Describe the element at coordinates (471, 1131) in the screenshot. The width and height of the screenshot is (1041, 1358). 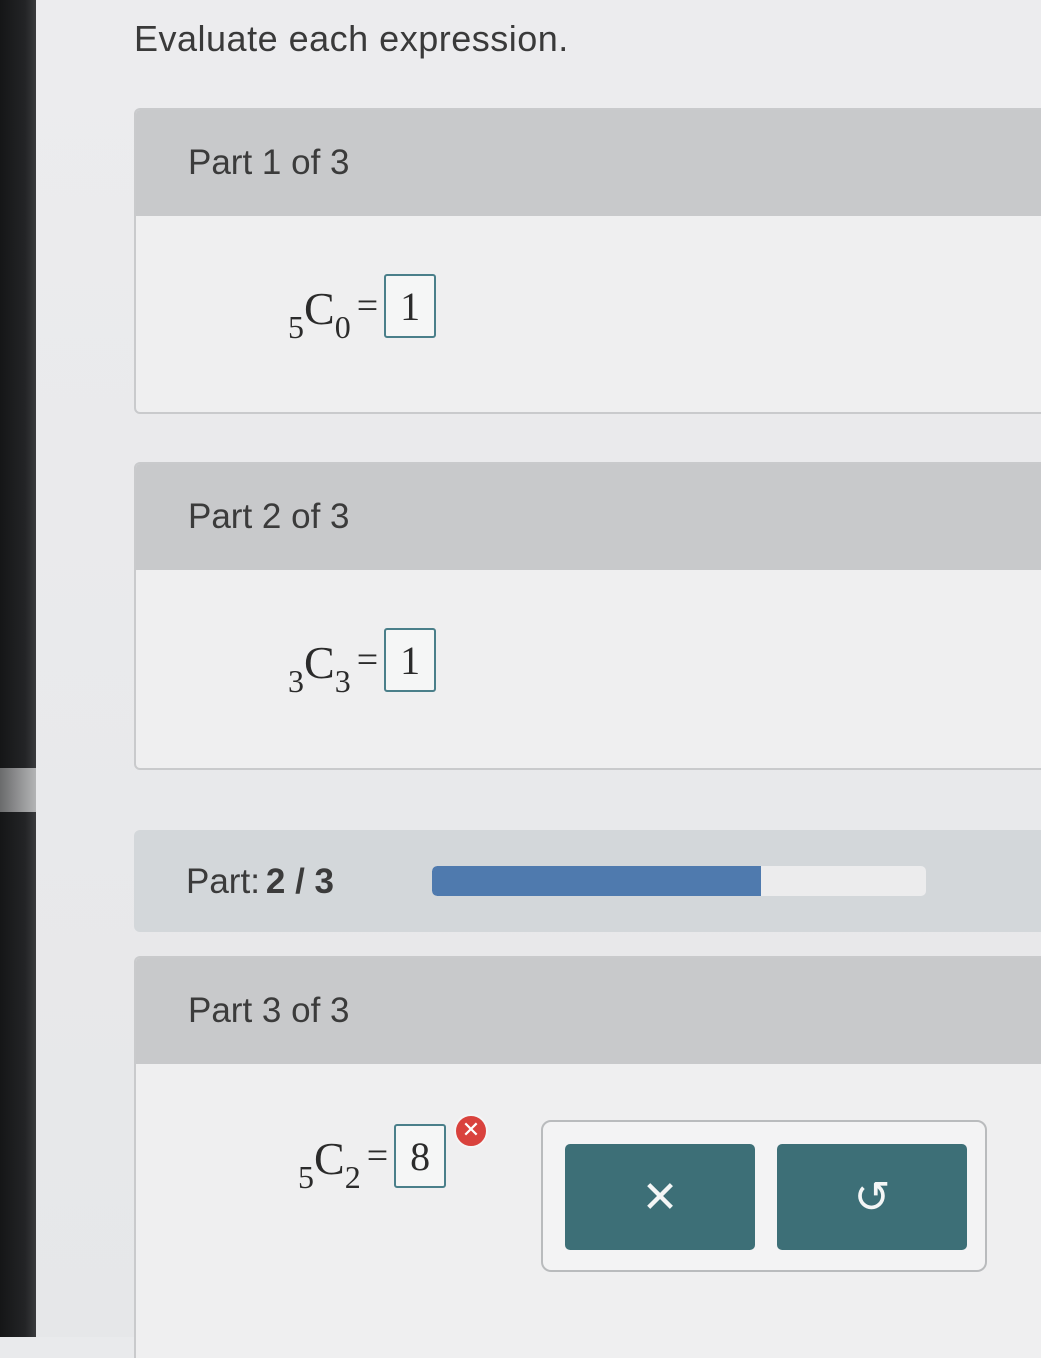
I see `error-x-icon: ✕` at that location.